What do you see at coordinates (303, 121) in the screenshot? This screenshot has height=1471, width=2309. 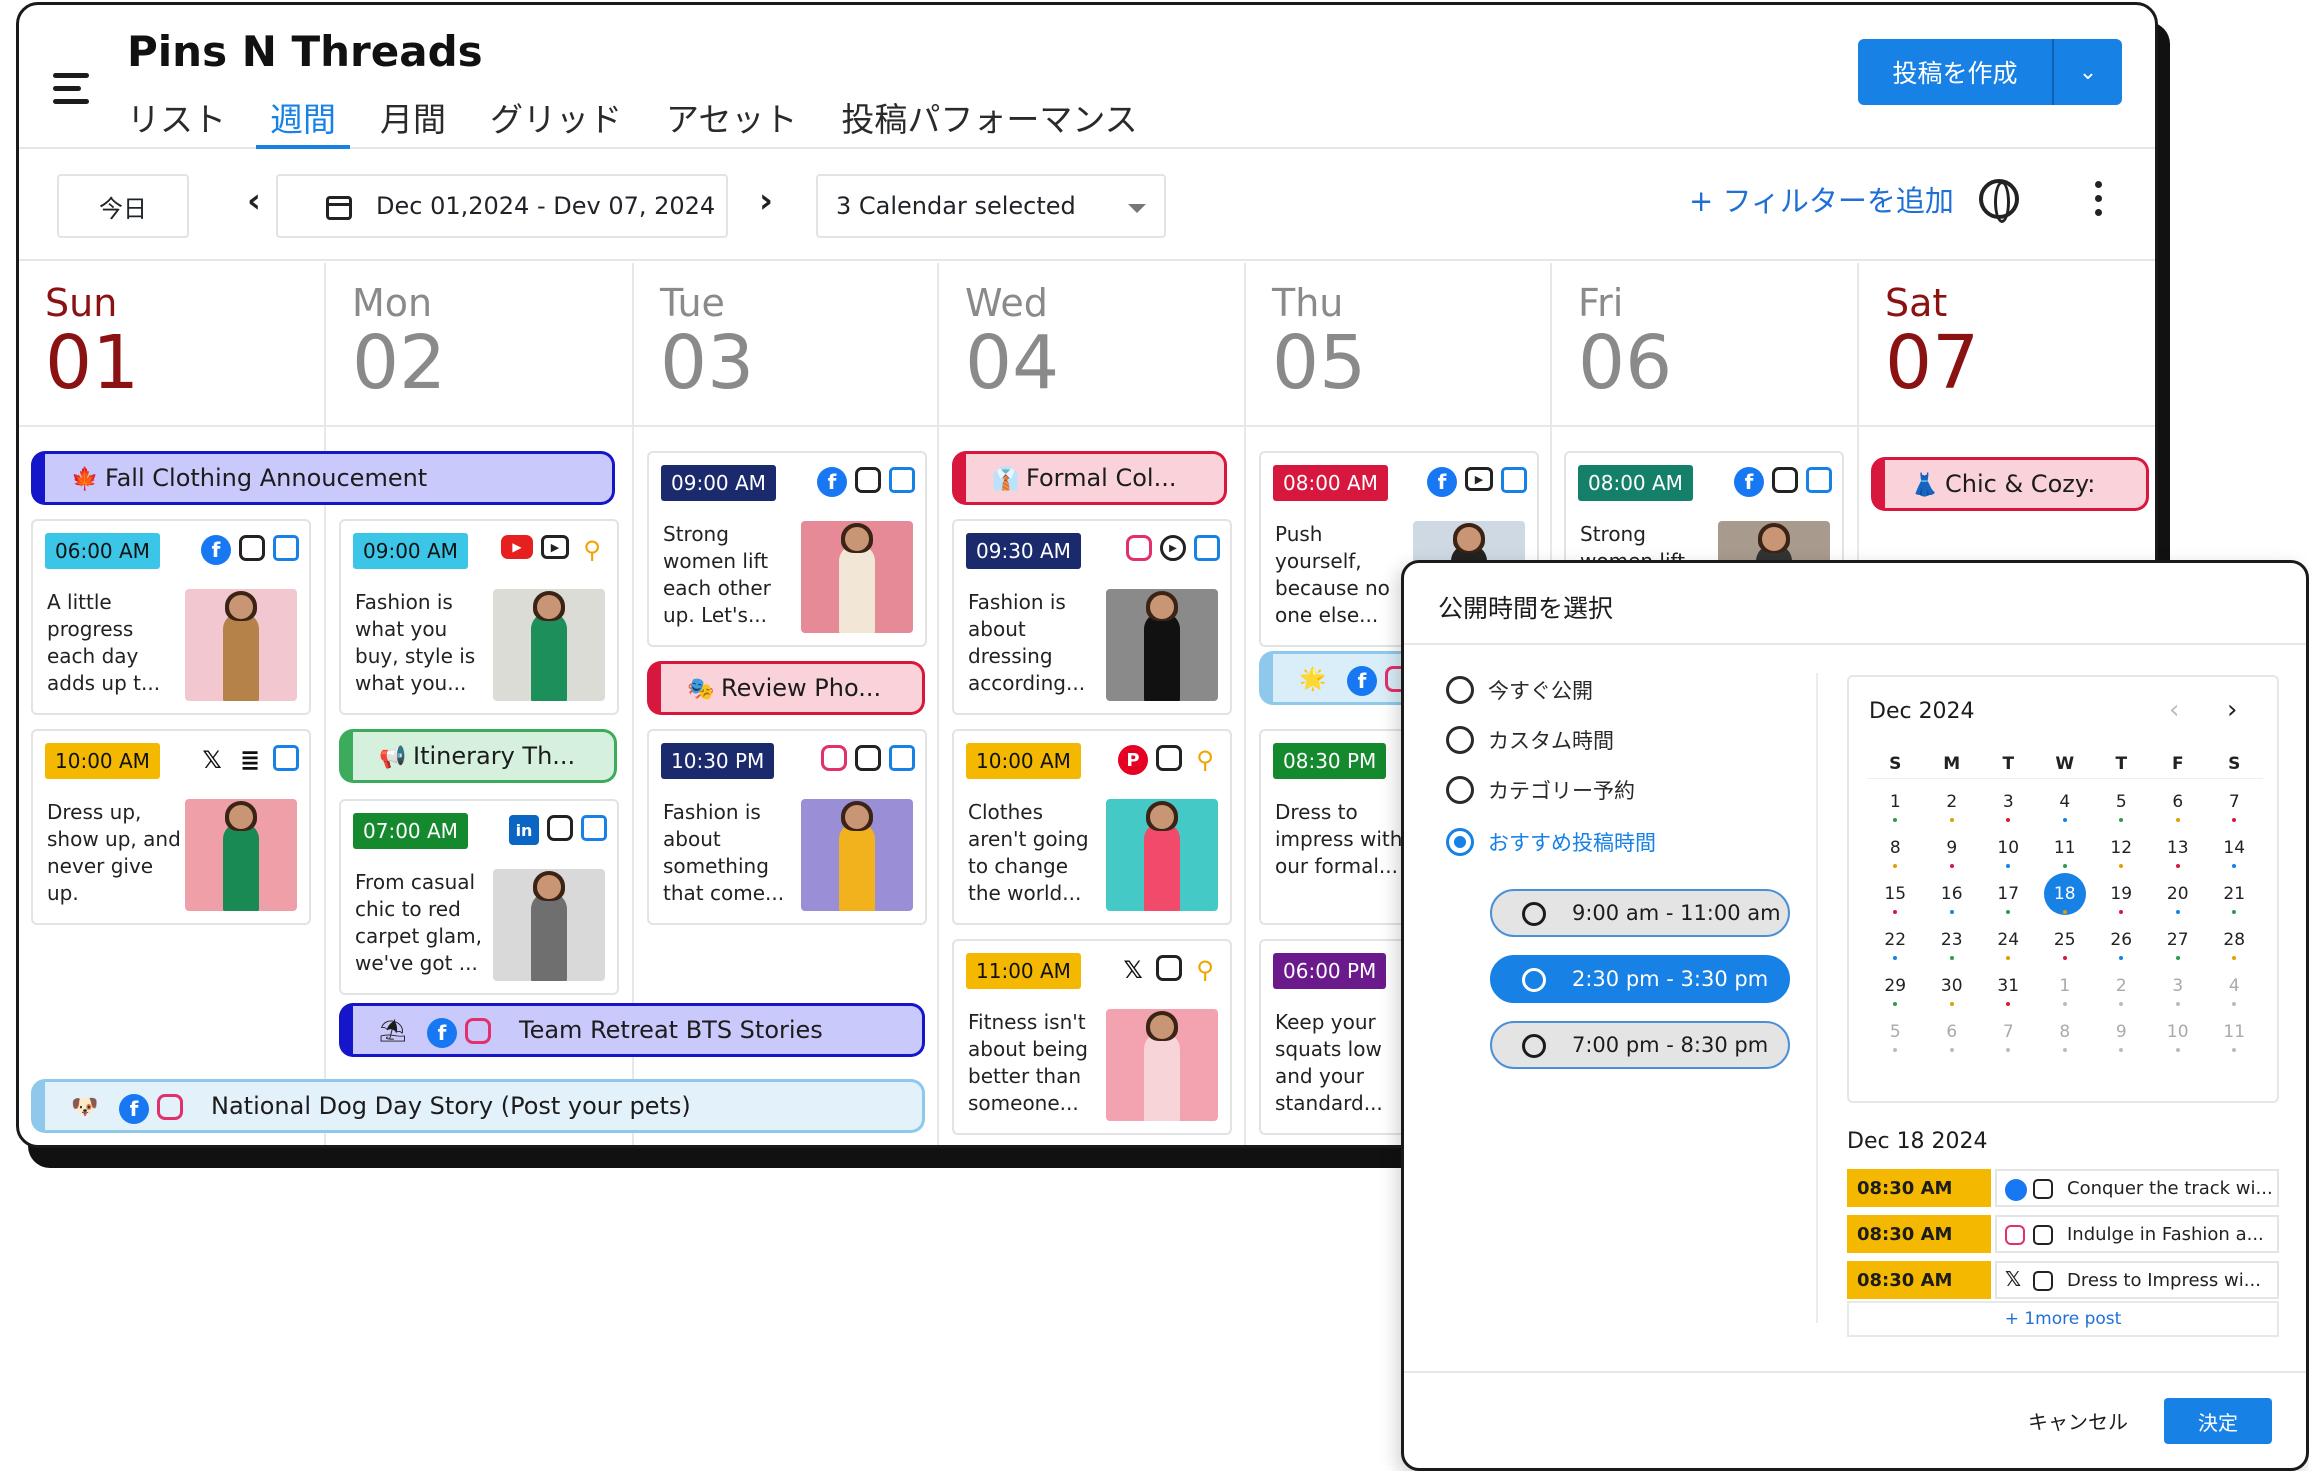 I see `tab-weekly: 週間` at bounding box center [303, 121].